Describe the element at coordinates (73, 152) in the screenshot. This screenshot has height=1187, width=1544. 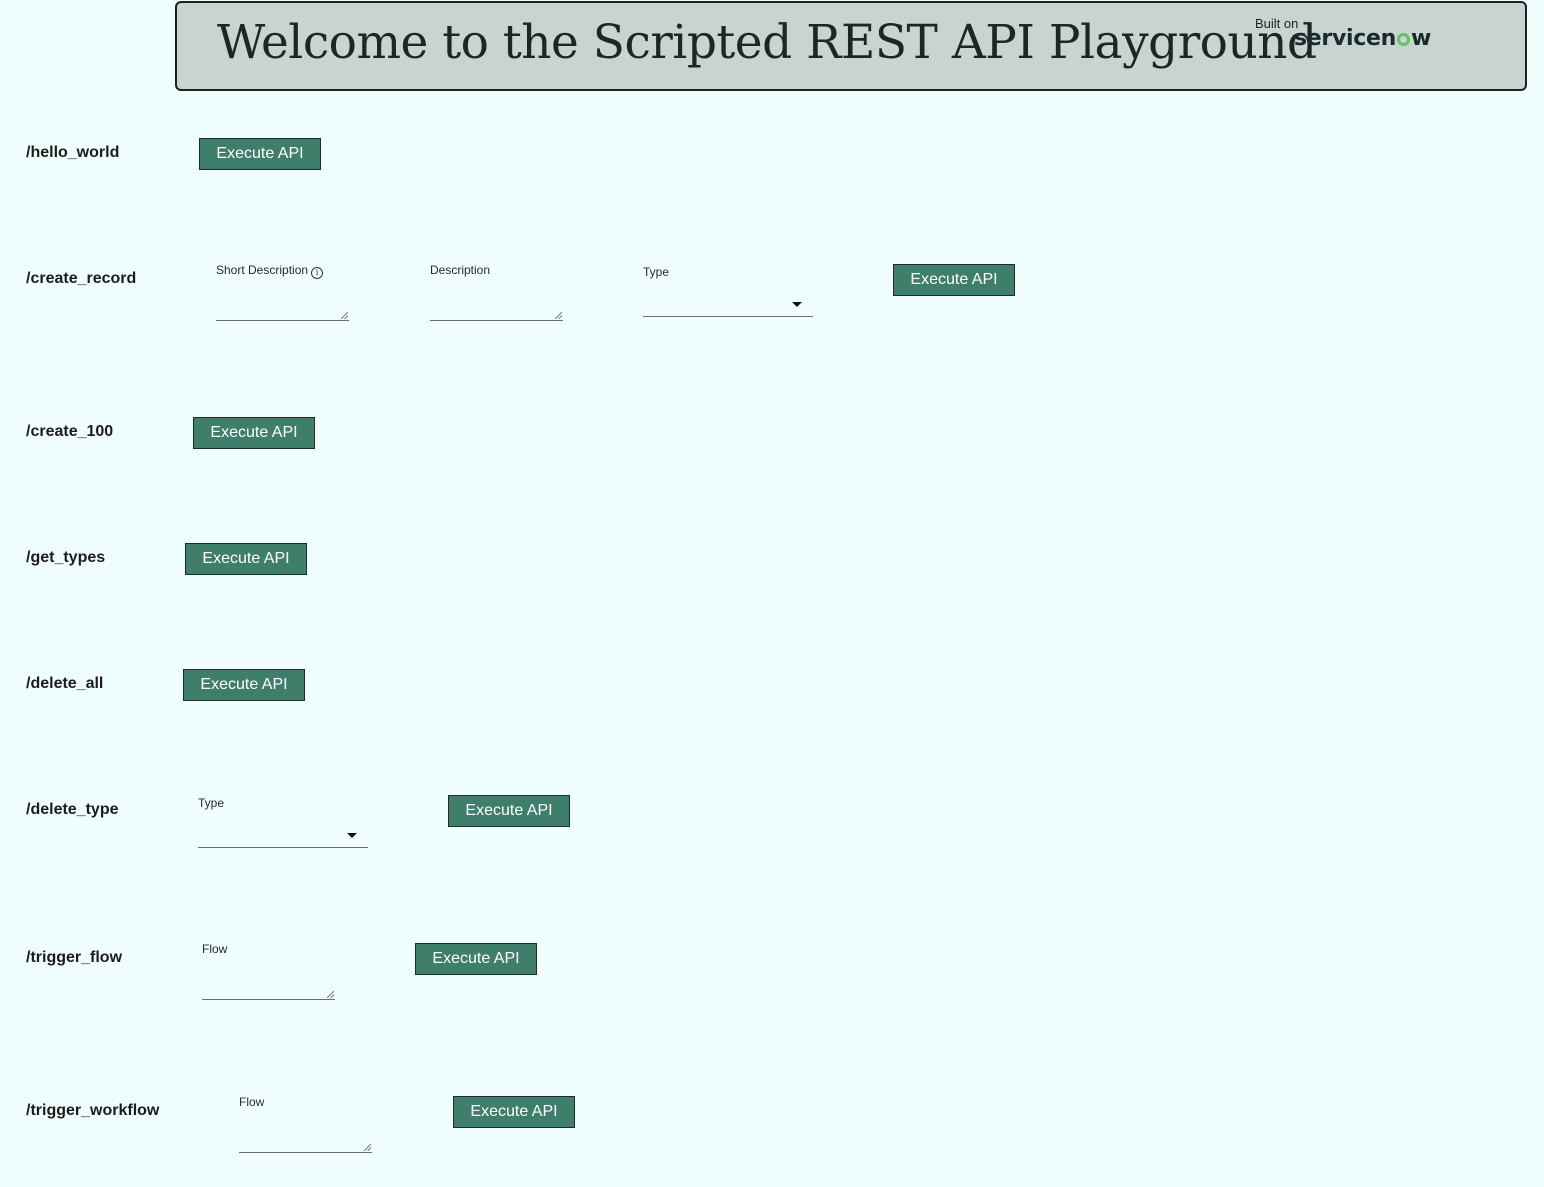
I see `route-hello-world: /hello_world` at that location.